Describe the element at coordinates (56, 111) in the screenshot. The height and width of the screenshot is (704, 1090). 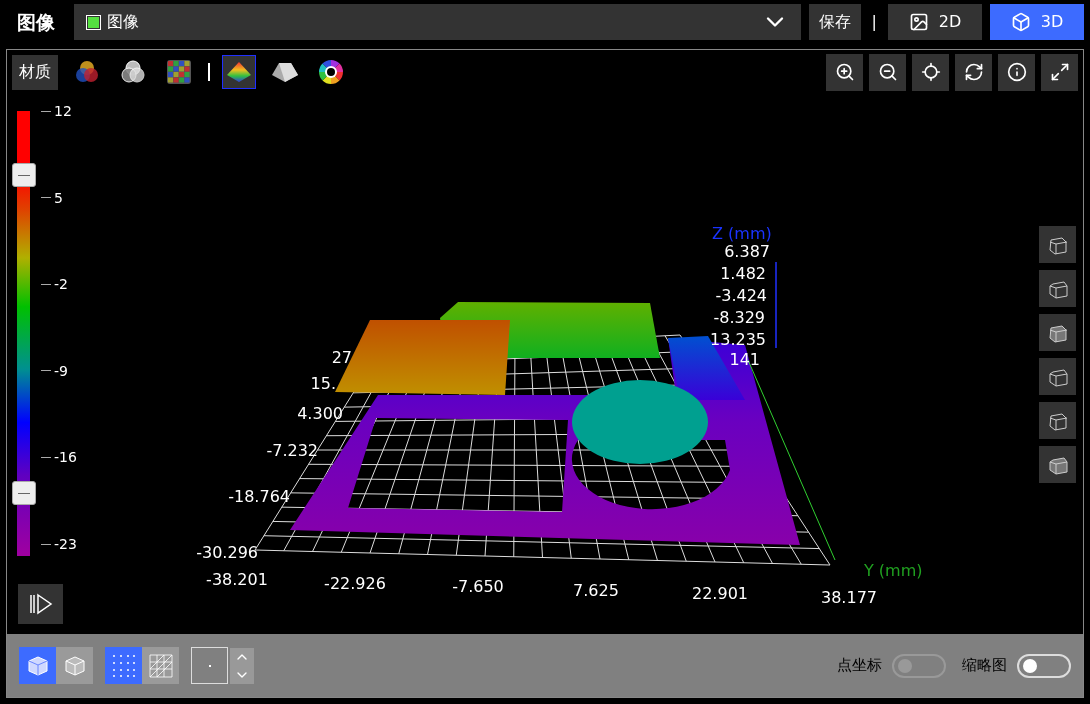
I see `scale-tick-label: 12` at that location.